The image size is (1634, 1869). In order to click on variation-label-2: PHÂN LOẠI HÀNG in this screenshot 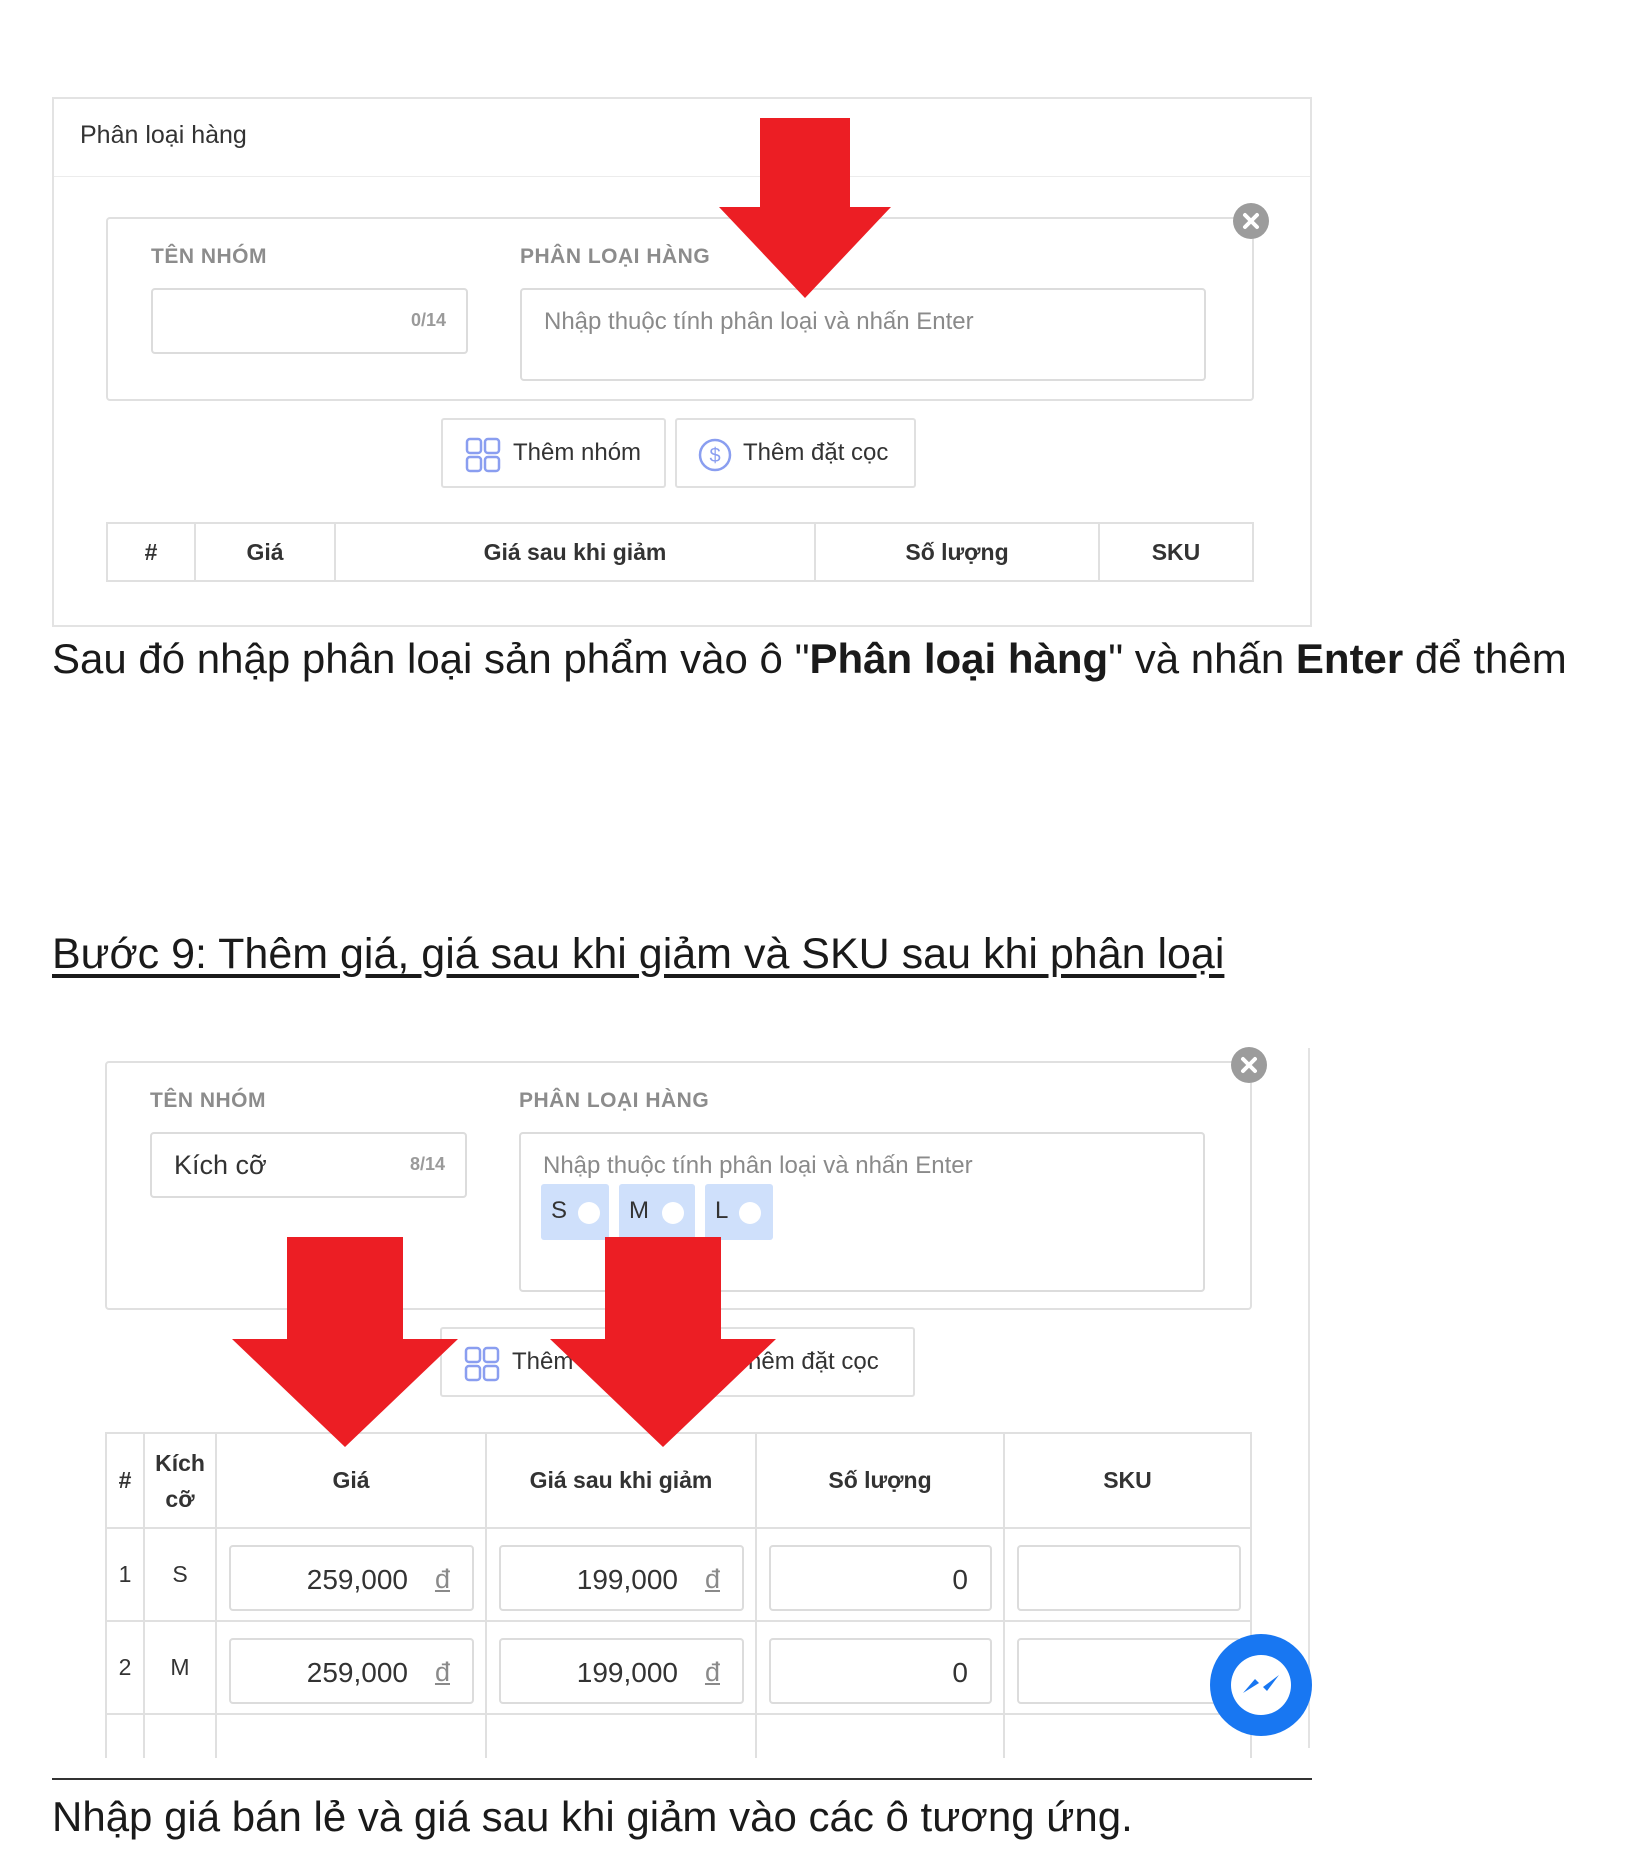, I will do `click(614, 1100)`.